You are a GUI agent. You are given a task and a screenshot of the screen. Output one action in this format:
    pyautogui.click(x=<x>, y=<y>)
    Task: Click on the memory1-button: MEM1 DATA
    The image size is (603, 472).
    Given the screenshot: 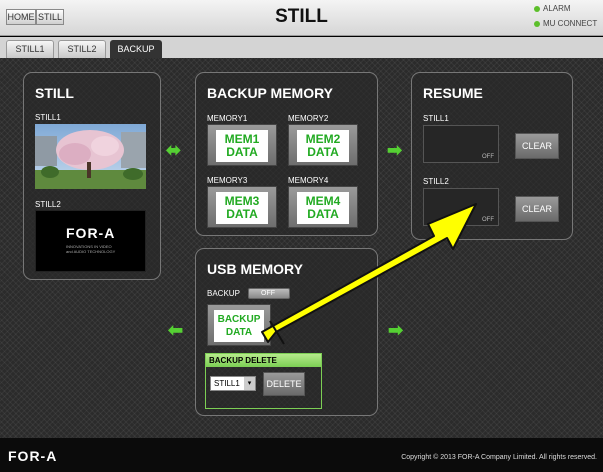 What is the action you would take?
    pyautogui.click(x=242, y=145)
    